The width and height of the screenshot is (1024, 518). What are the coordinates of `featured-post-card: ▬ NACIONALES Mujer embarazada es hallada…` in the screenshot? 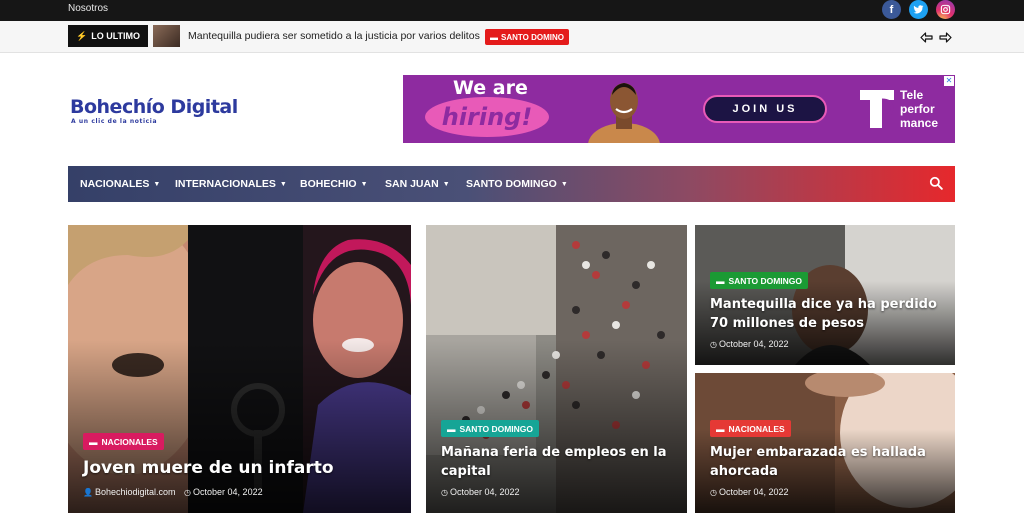 It's located at (825, 443).